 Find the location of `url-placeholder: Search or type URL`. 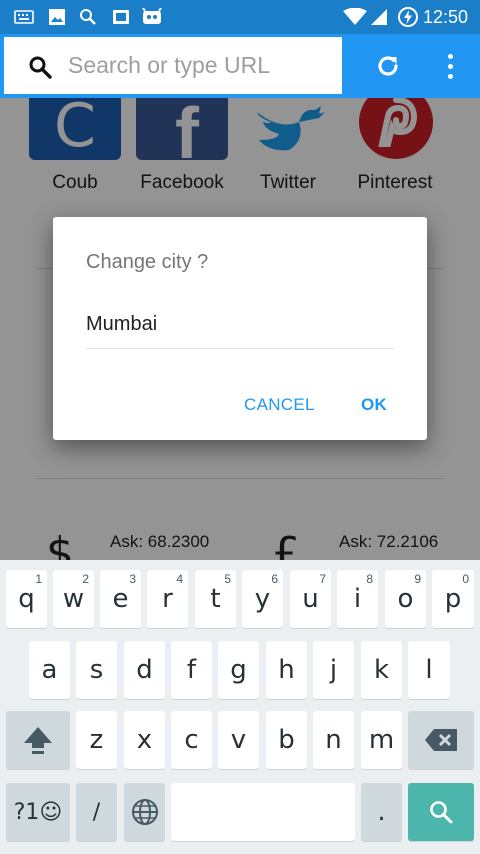

url-placeholder: Search or type URL is located at coordinates (169, 65).